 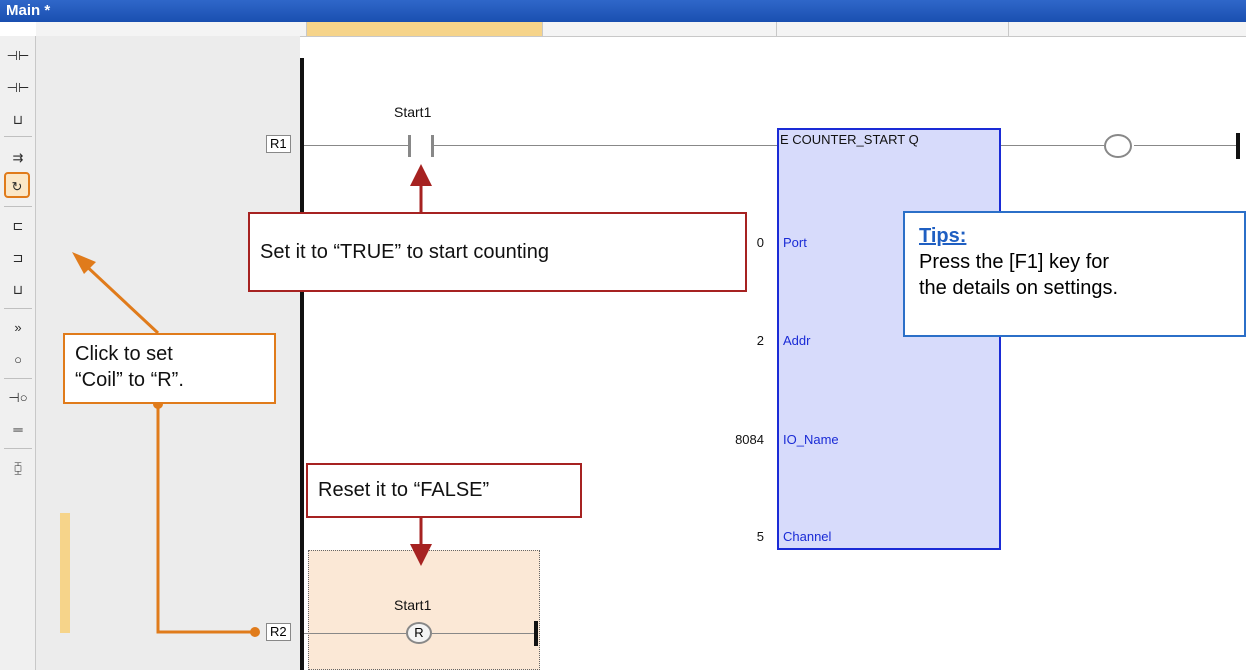 What do you see at coordinates (18, 398) in the screenshot?
I see `contact-coil-icon: ⊣○` at bounding box center [18, 398].